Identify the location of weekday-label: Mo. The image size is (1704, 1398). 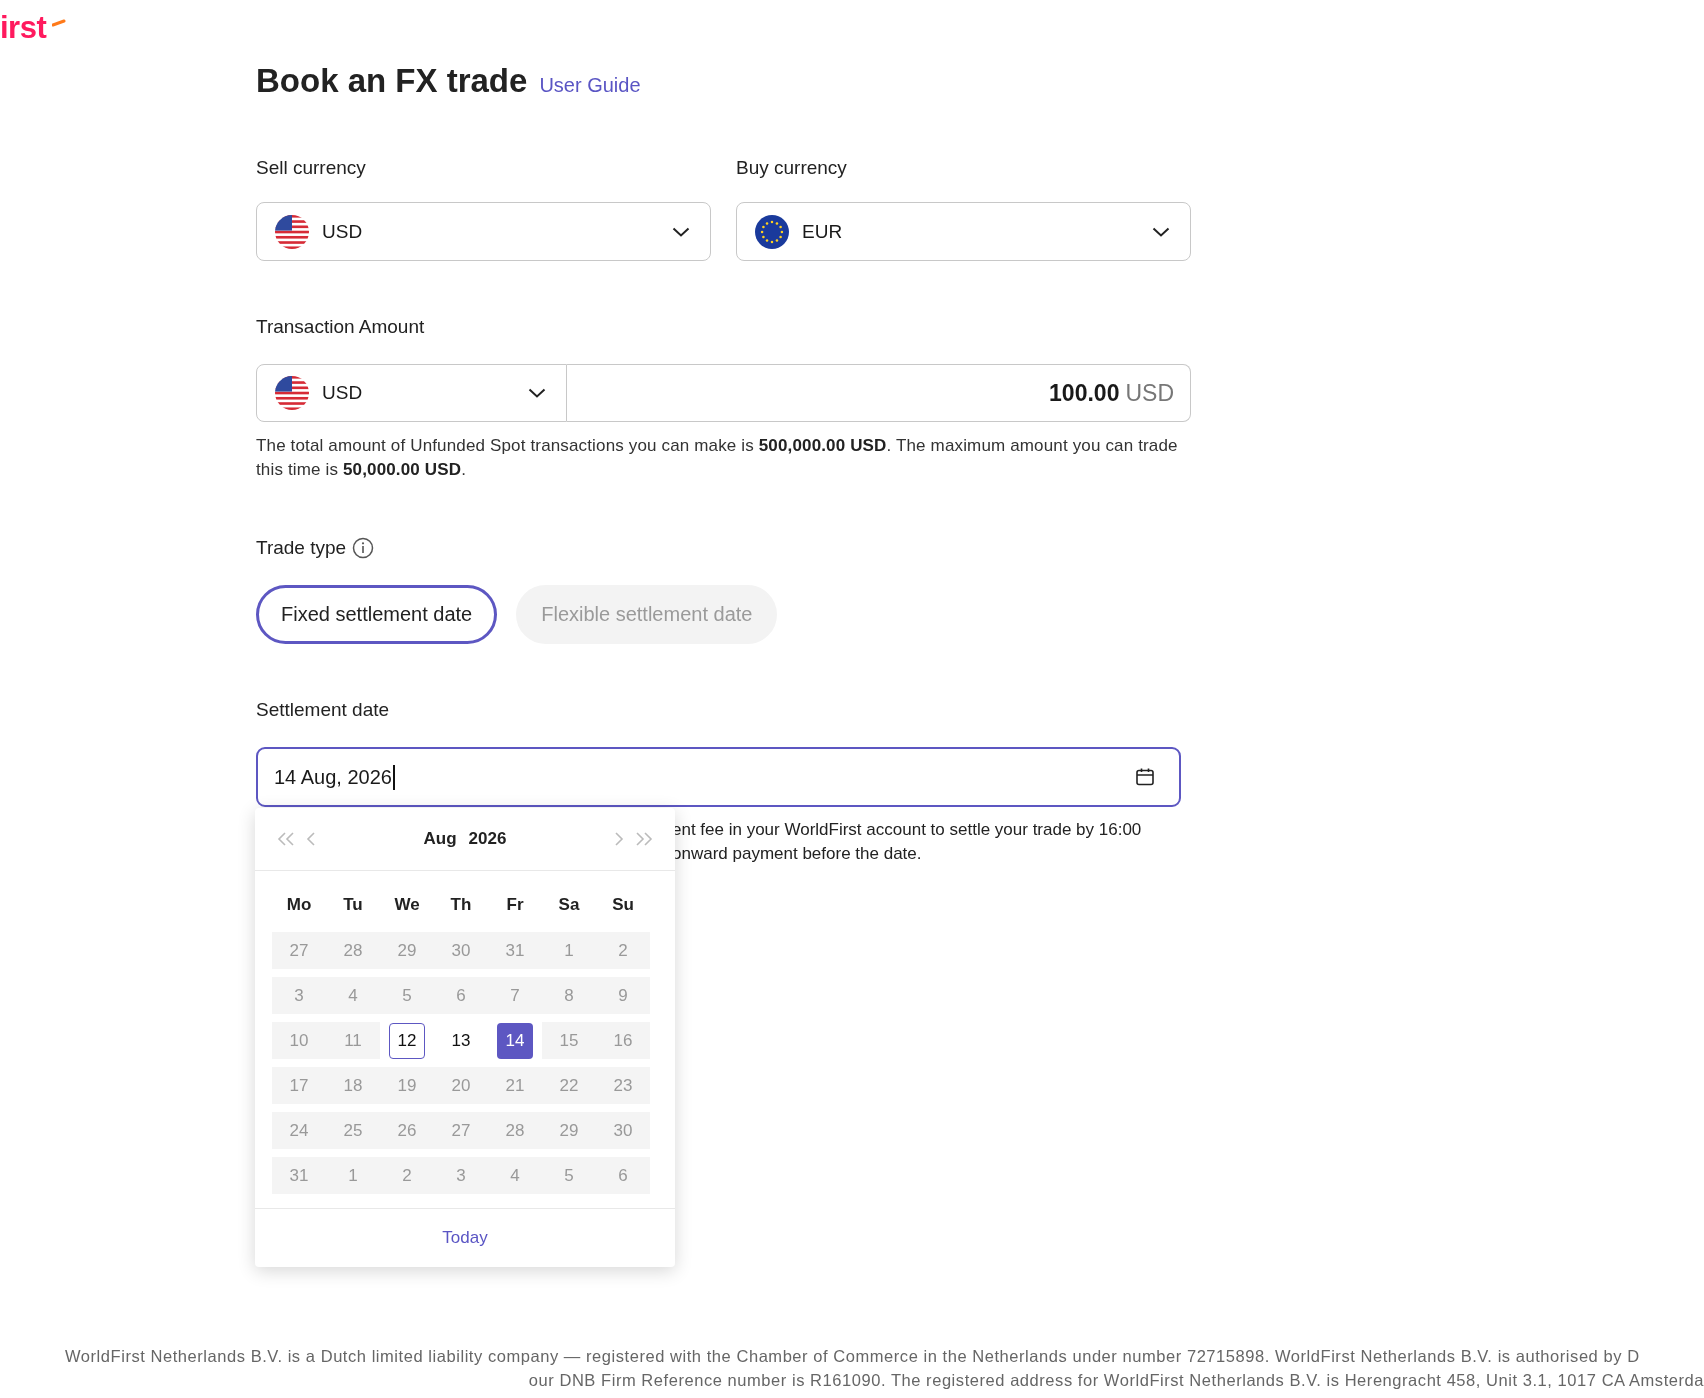
(299, 904).